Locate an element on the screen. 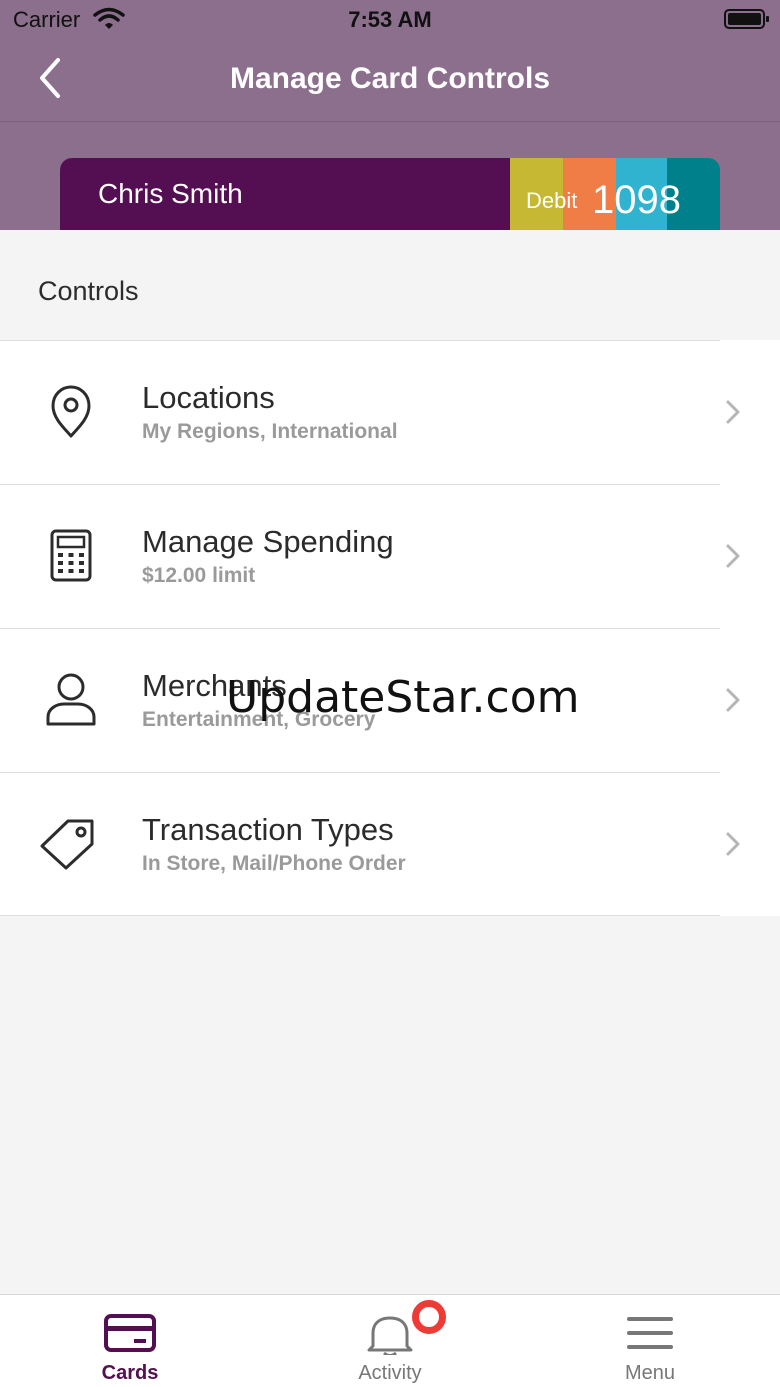 The width and height of the screenshot is (780, 1387). control-subtitle: In Store, Mail/Phone Order is located at coordinates (274, 863).